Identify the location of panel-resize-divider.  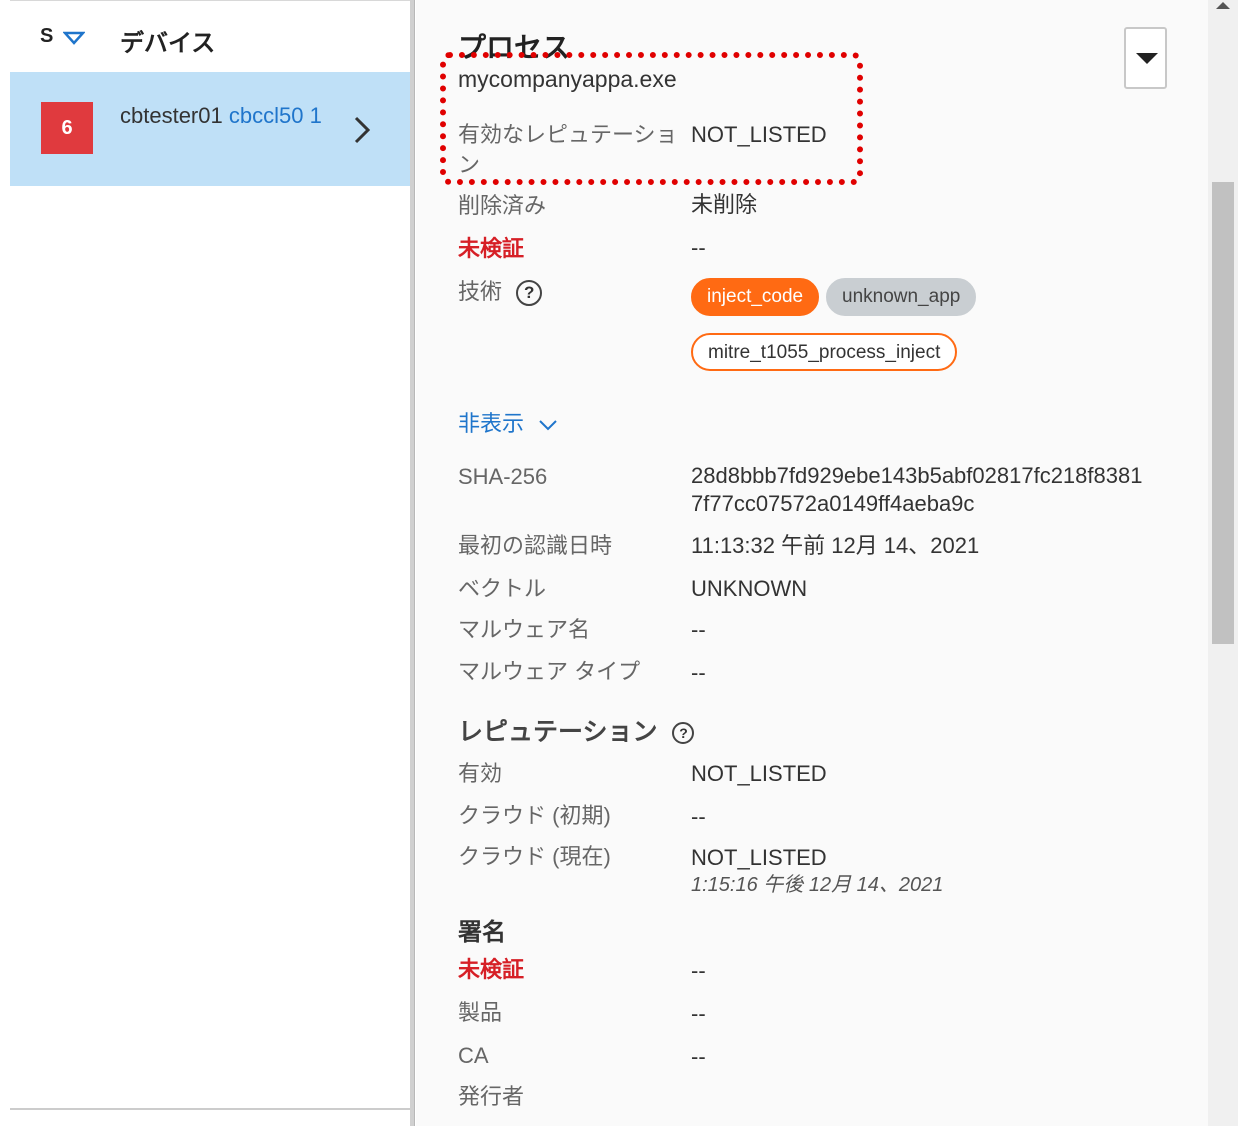
(412, 563).